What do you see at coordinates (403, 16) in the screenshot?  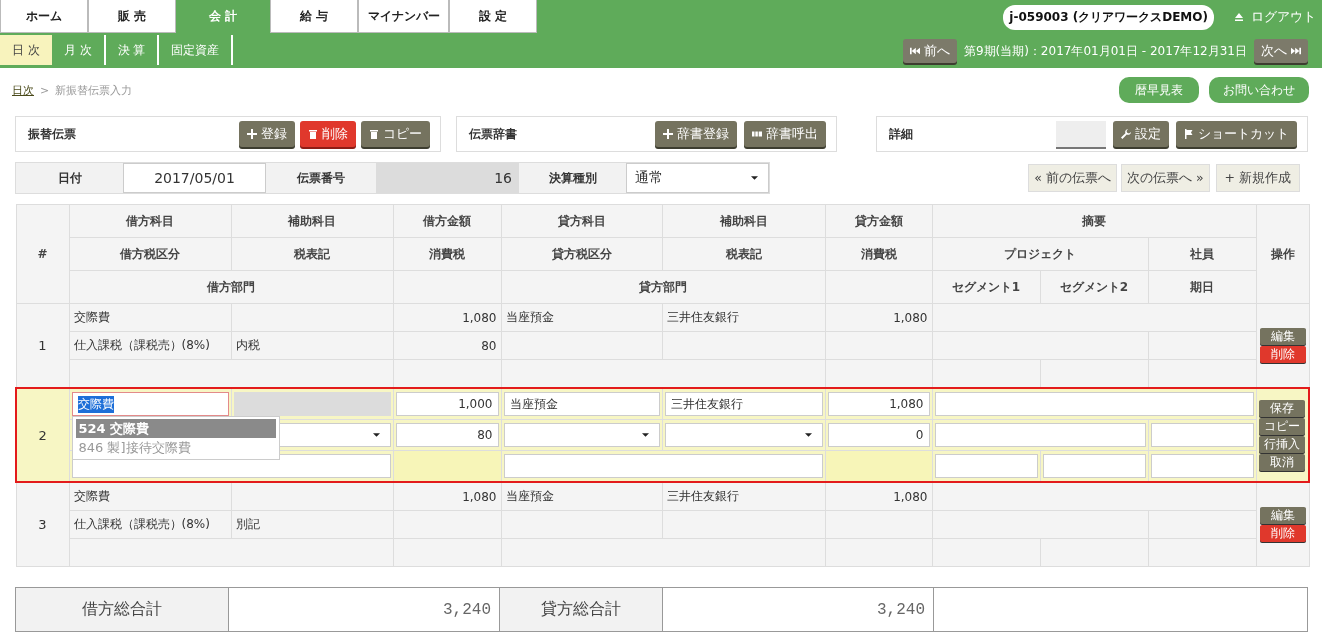 I see `nav-tab: マイナンバー` at bounding box center [403, 16].